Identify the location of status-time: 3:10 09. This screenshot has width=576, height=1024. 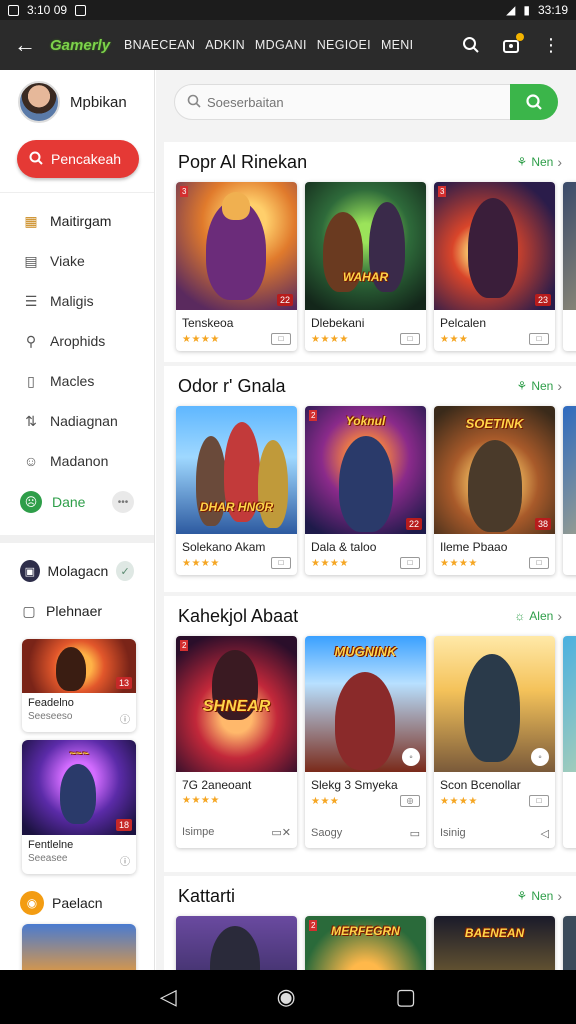
(47, 10).